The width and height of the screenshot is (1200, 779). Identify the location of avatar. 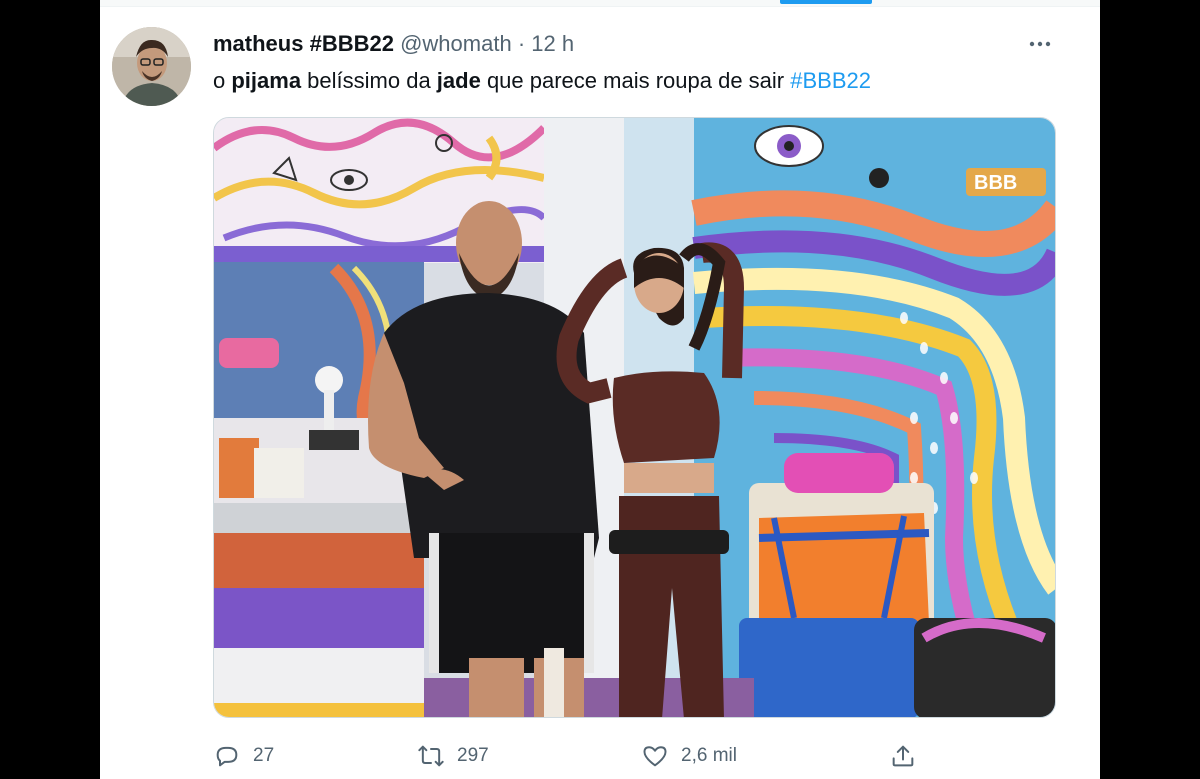
(151, 66).